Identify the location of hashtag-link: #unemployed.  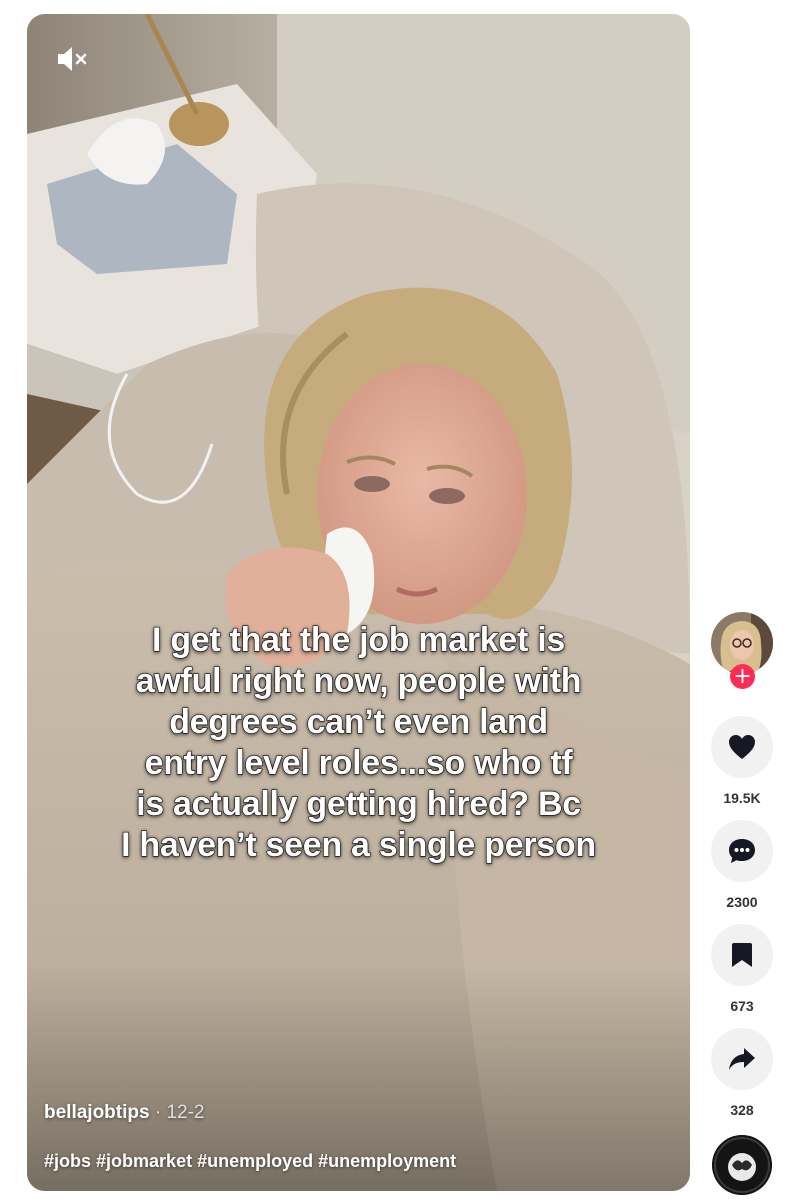
(255, 1161).